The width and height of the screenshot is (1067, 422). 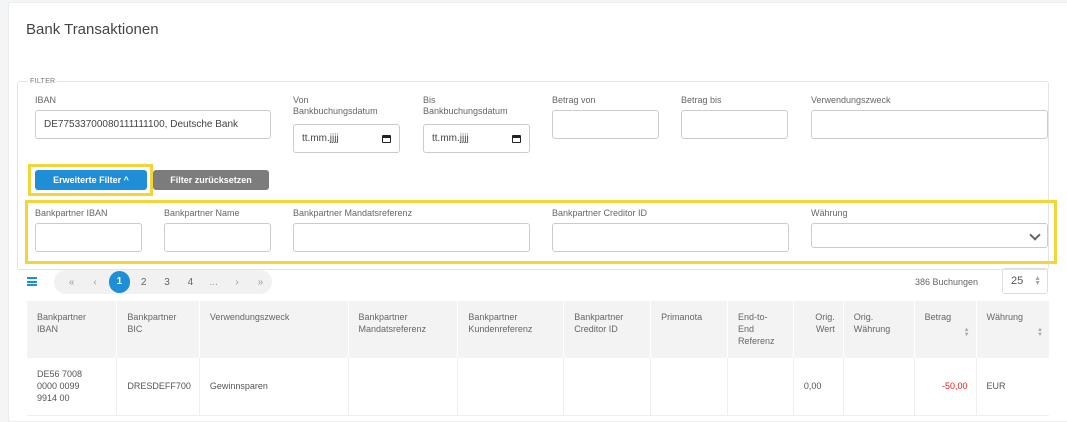 What do you see at coordinates (260, 282) in the screenshot?
I see `page-last-button: »` at bounding box center [260, 282].